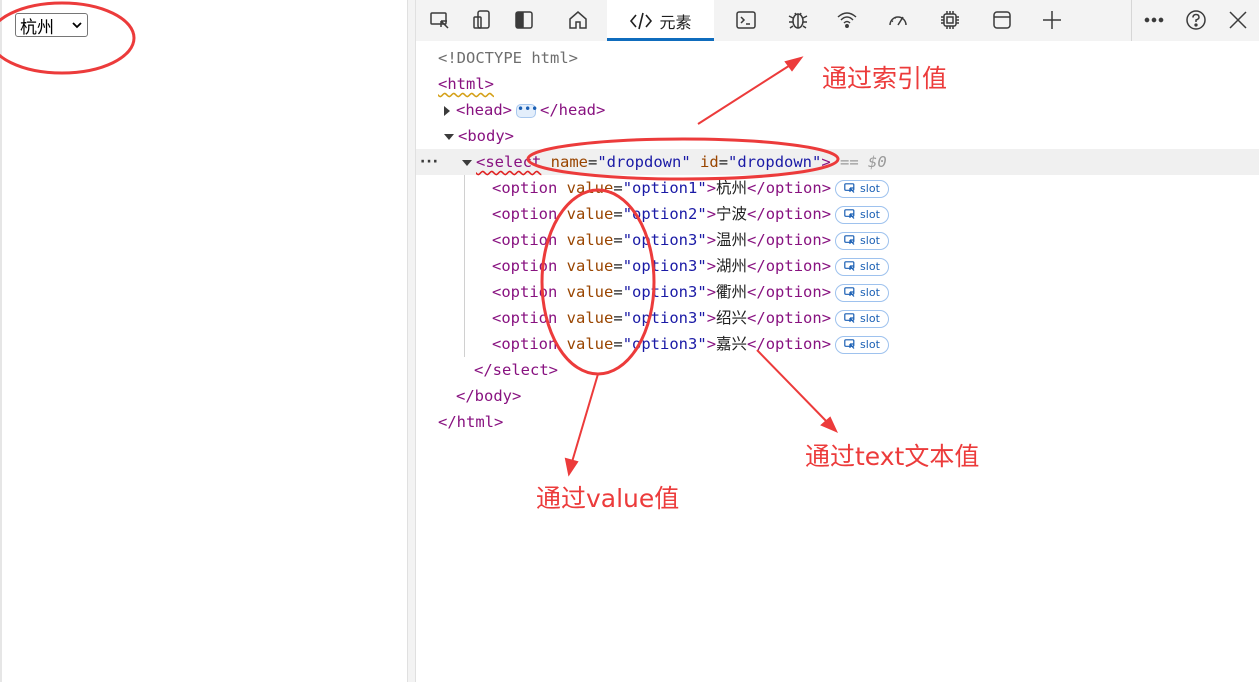 The width and height of the screenshot is (1259, 682). I want to click on select-open-tag: <select, so click(509, 162).